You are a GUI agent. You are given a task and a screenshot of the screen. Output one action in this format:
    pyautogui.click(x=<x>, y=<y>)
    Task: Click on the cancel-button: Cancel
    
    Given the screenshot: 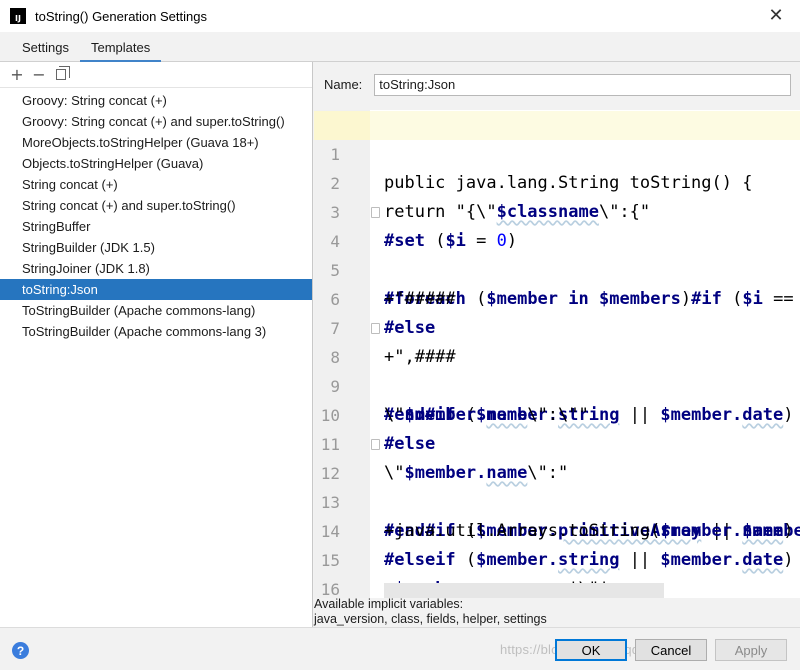 What is the action you would take?
    pyautogui.click(x=671, y=650)
    